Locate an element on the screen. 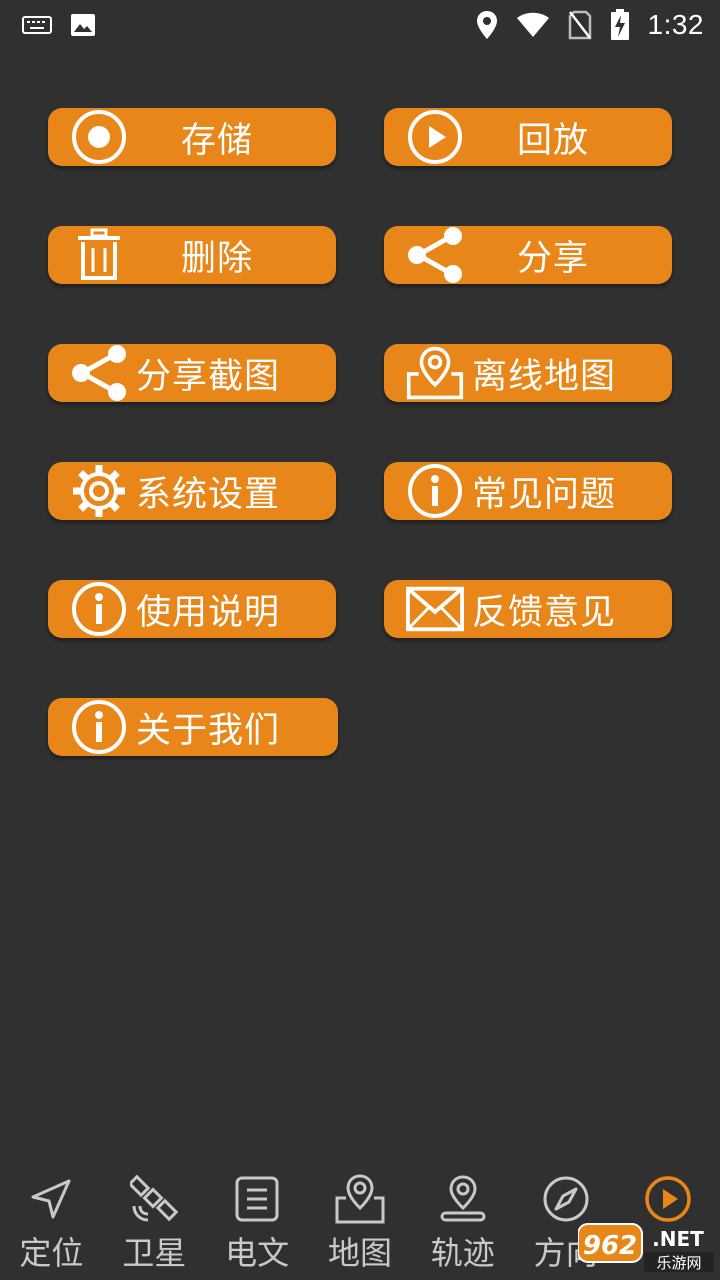  system-settings-button: 系统设置 is located at coordinates (192, 491).